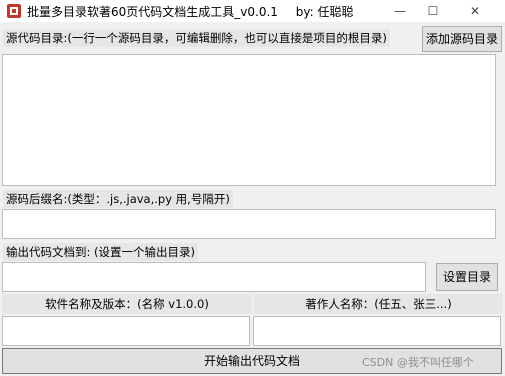  What do you see at coordinates (249, 224) in the screenshot?
I see `suffix-input` at bounding box center [249, 224].